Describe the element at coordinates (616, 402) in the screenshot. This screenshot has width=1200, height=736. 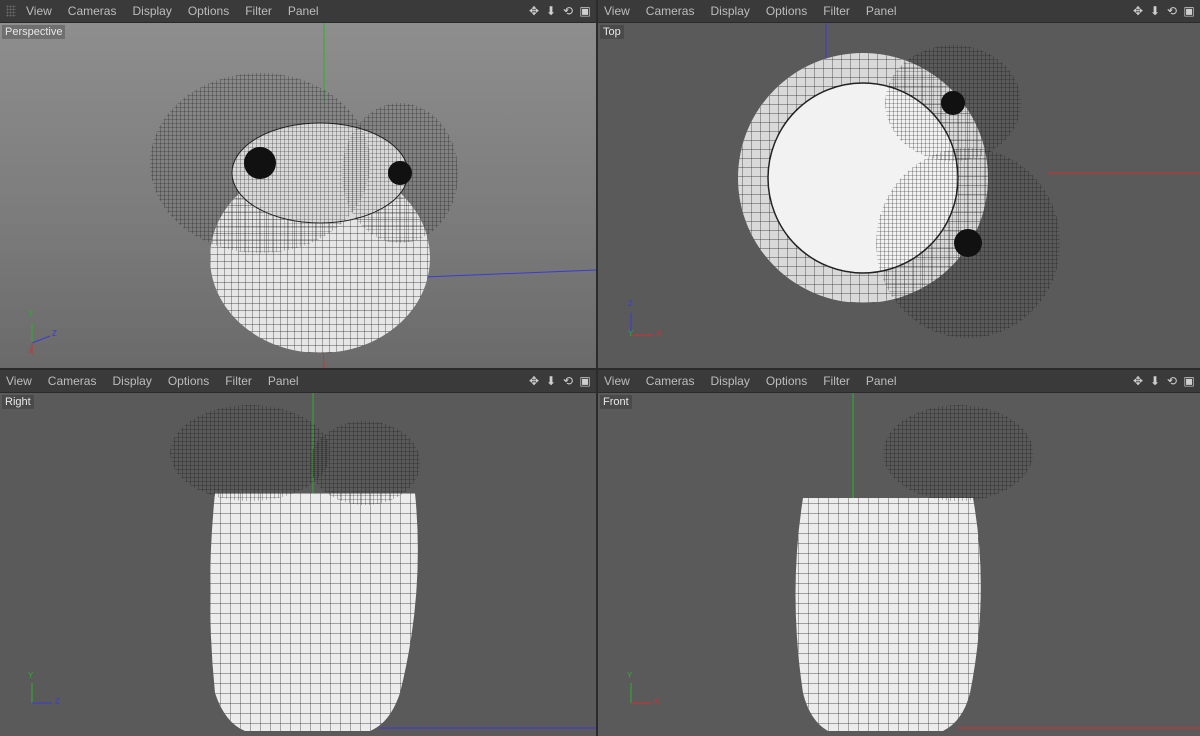
I see `viewport-label: Front` at that location.